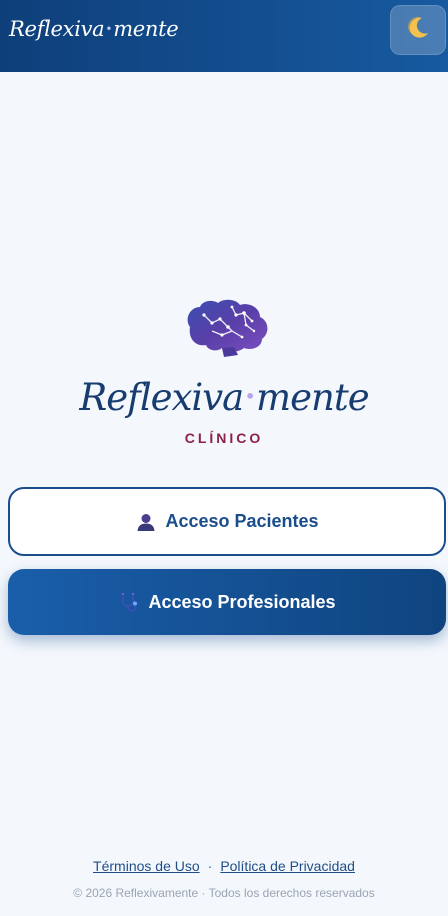 The image size is (448, 916). What do you see at coordinates (242, 521) in the screenshot?
I see `patients-access-label: Acceso Pacientes` at bounding box center [242, 521].